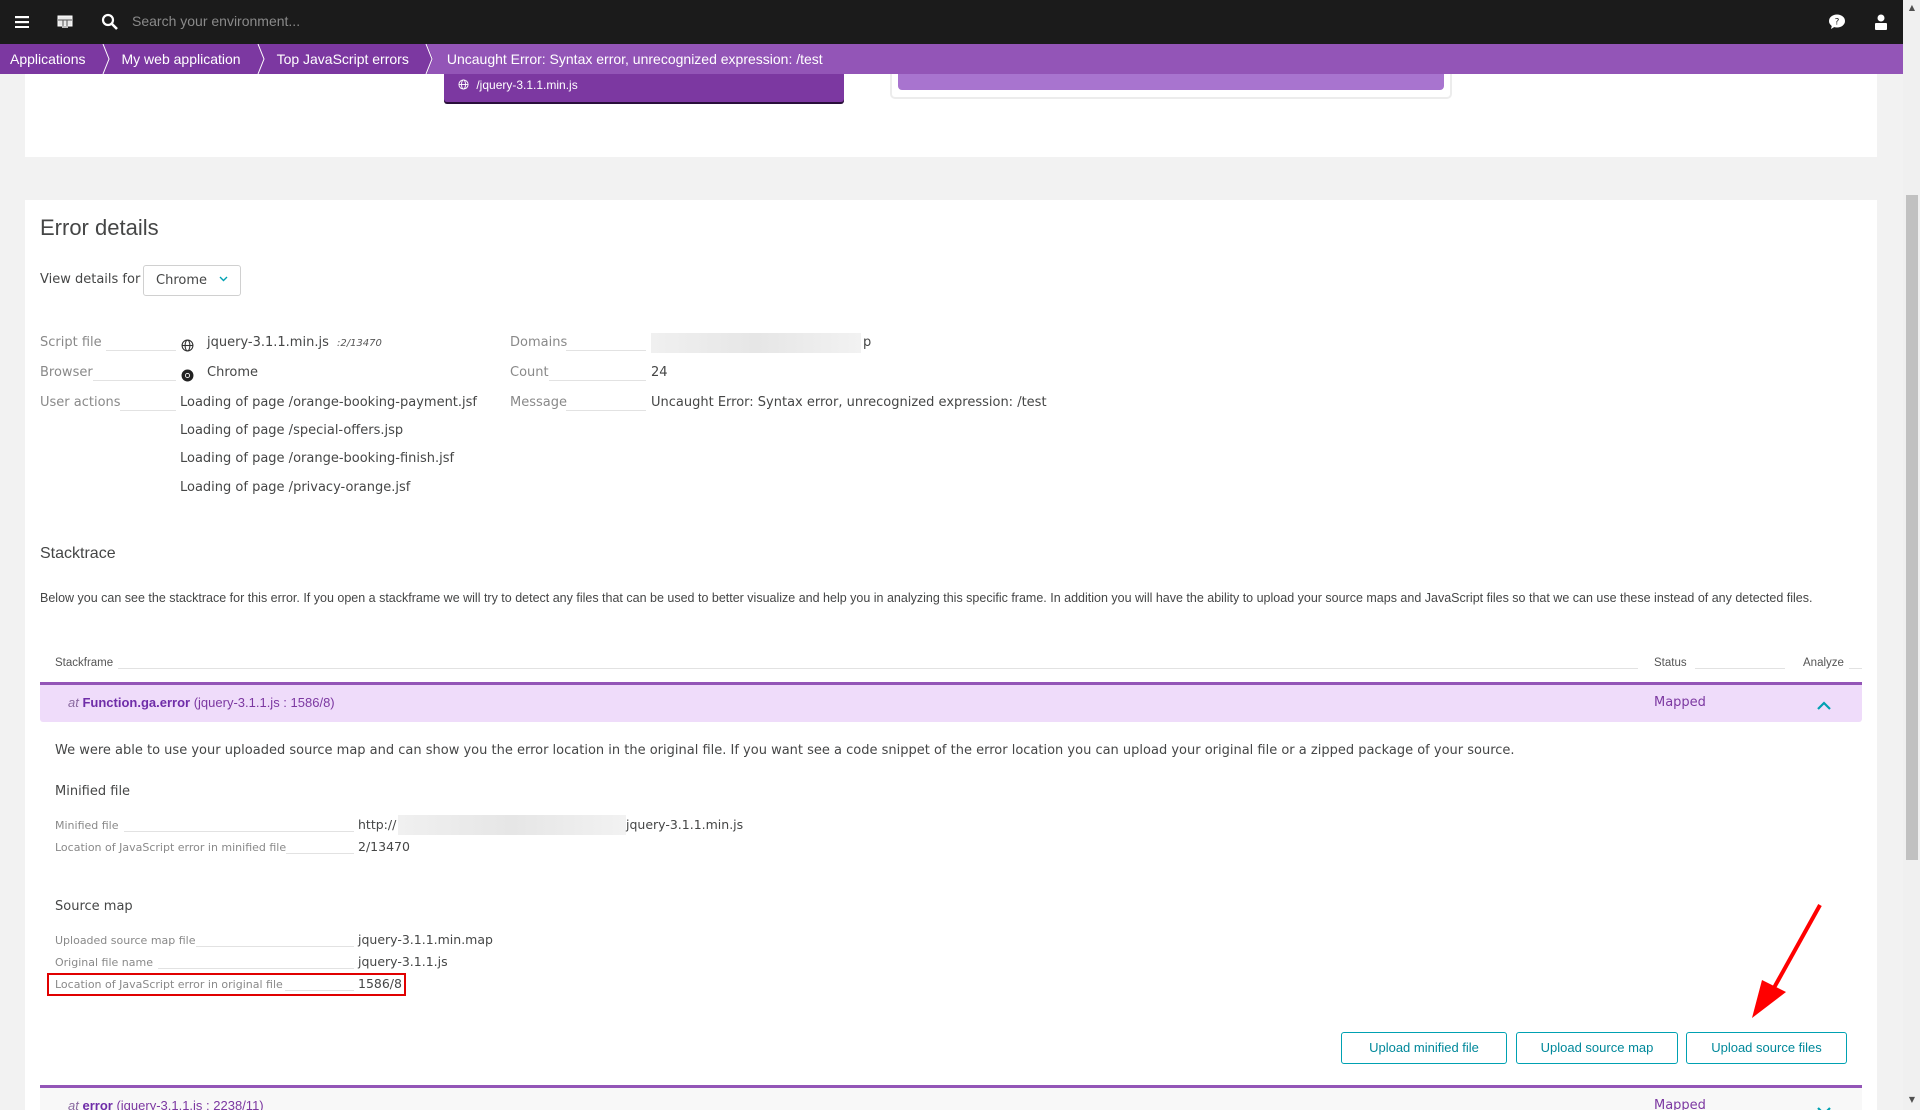 This screenshot has height=1110, width=1920. Describe the element at coordinates (1424, 1048) in the screenshot. I see `upload-minified-file-button: Upload minified file` at that location.